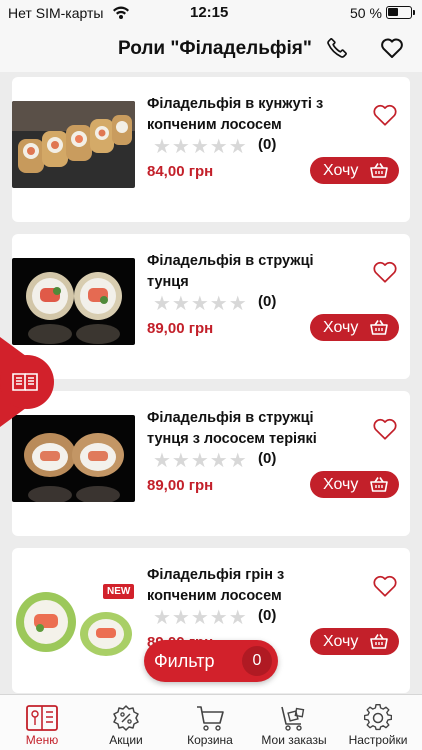 Image resolution: width=422 pixels, height=750 pixels. Describe the element at coordinates (180, 171) in the screenshot. I see `product-price: 84,00 грн` at that location.